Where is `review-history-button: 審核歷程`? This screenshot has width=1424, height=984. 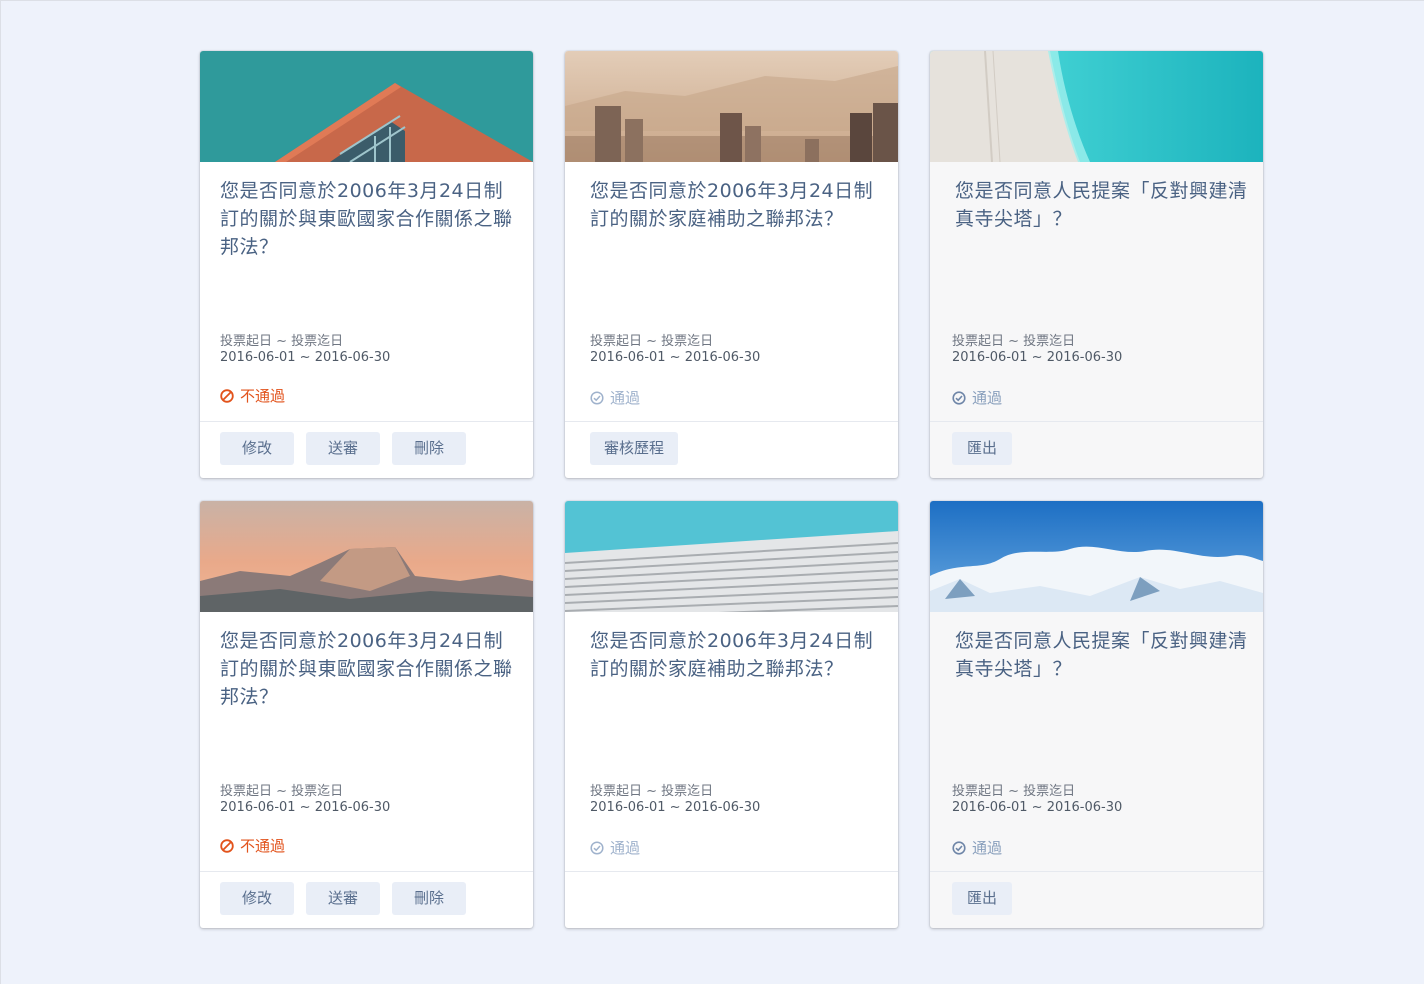 review-history-button: 審核歷程 is located at coordinates (634, 448).